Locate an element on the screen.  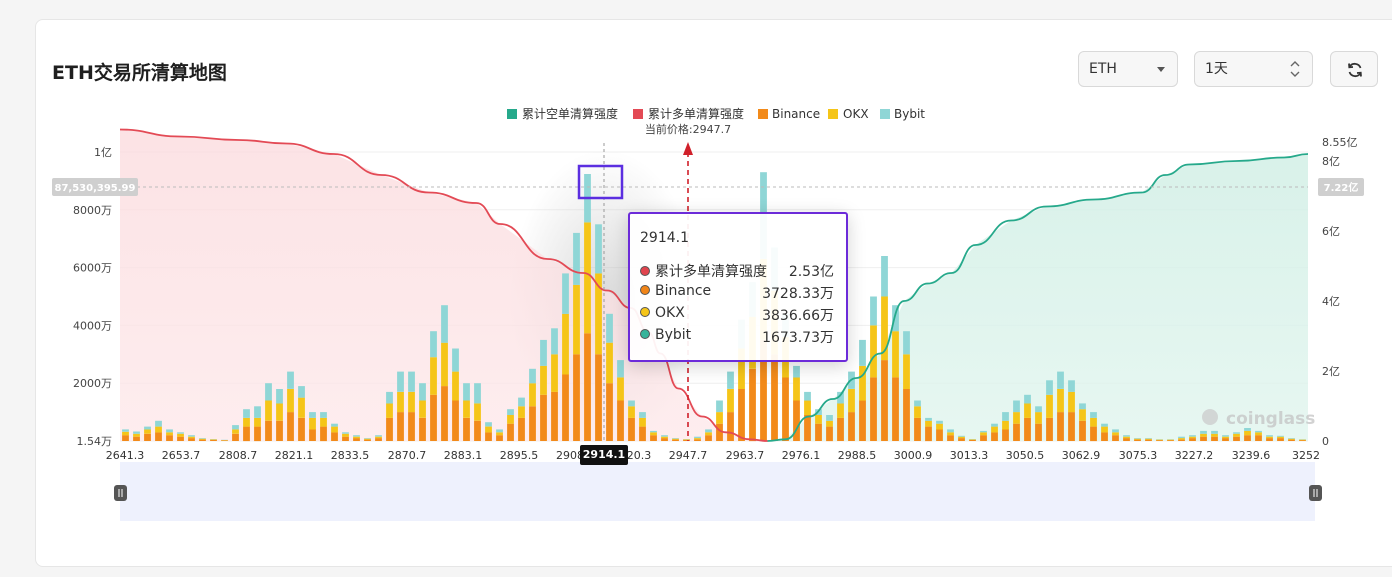
y-left-tick-label: 8000万 is located at coordinates (92, 210).